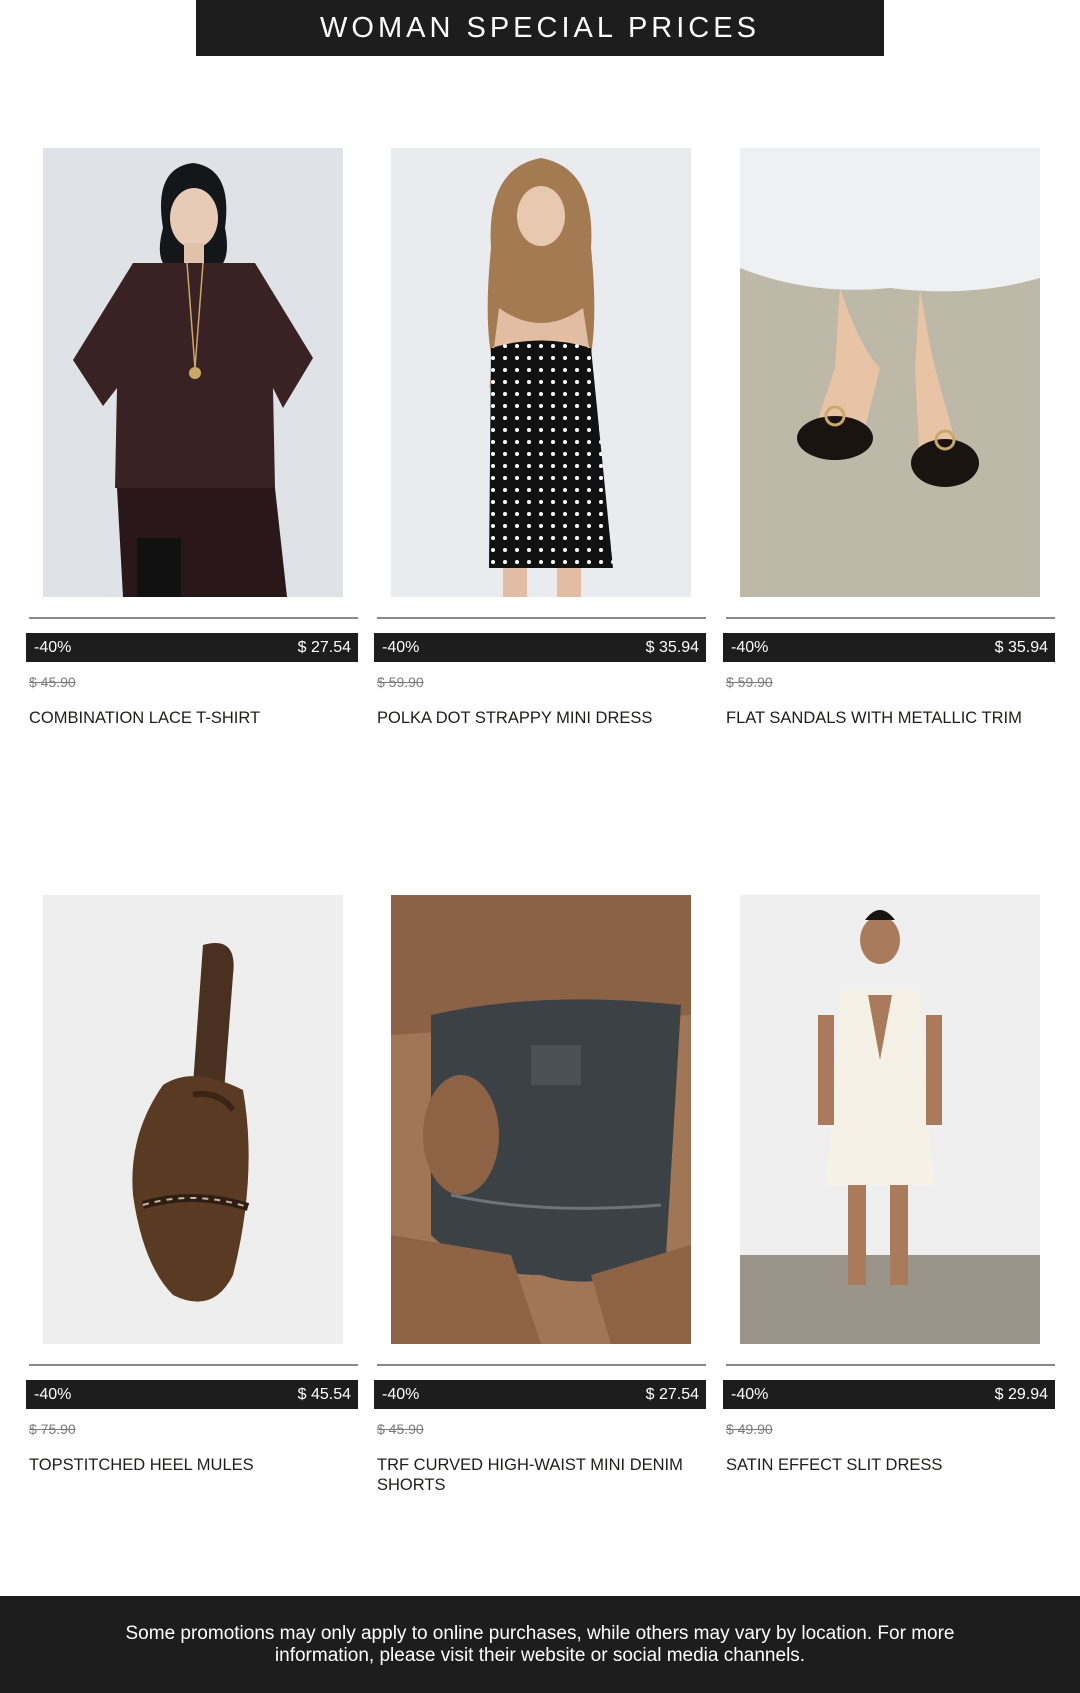  Describe the element at coordinates (52, 1429) in the screenshot. I see `original-price: $ 75.90` at that location.